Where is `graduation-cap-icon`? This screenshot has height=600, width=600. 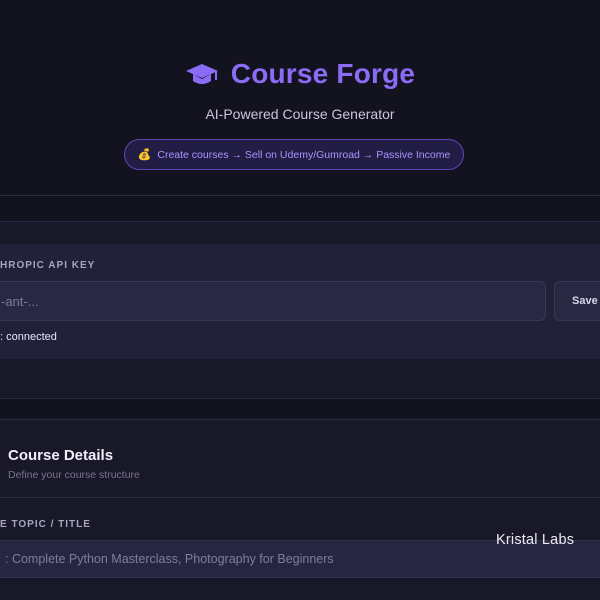
graduation-cap-icon is located at coordinates (201, 74).